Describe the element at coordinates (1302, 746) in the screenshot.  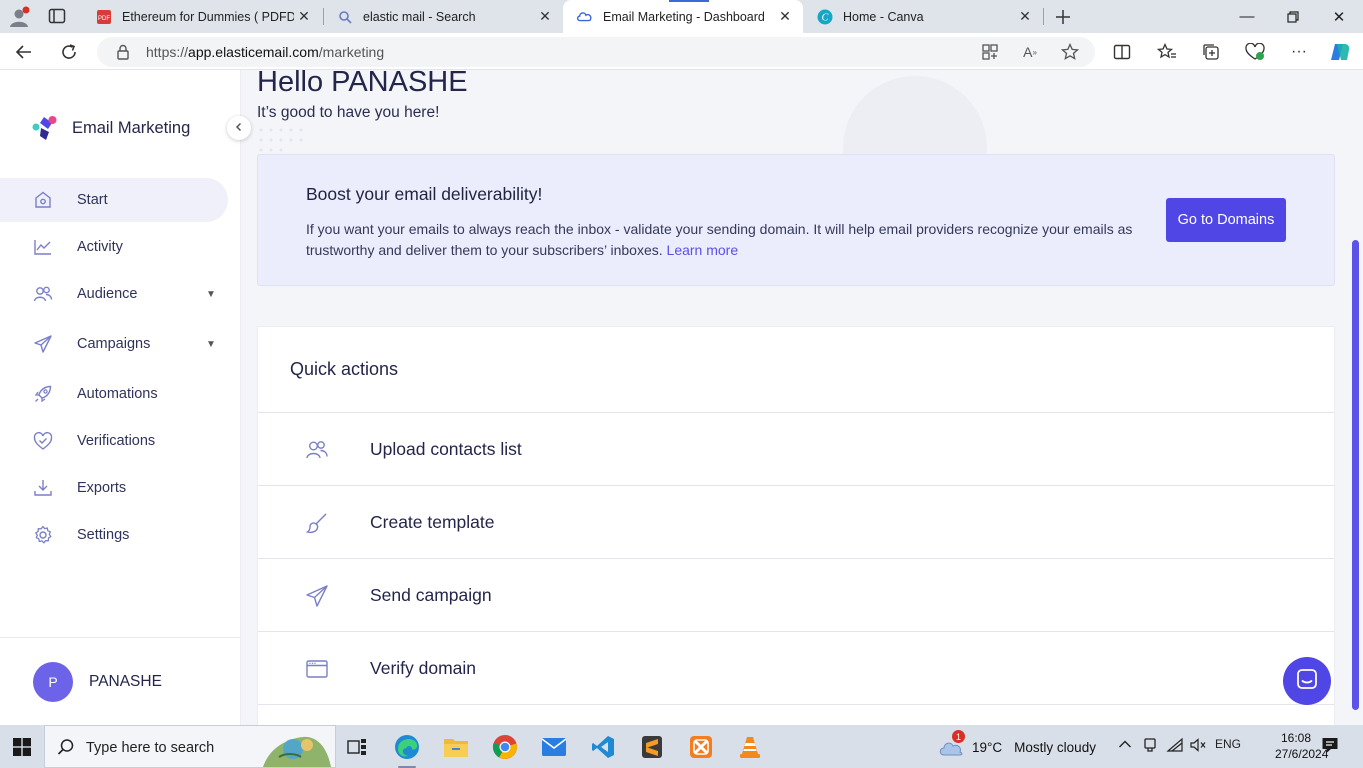
I see `clock: 16:08 27/6/2024` at that location.